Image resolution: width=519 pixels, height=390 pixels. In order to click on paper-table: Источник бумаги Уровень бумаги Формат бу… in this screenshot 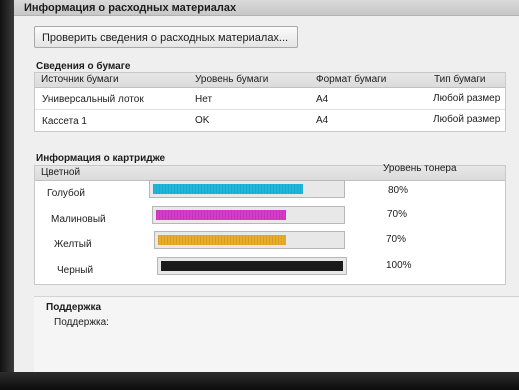, I will do `click(270, 102)`.